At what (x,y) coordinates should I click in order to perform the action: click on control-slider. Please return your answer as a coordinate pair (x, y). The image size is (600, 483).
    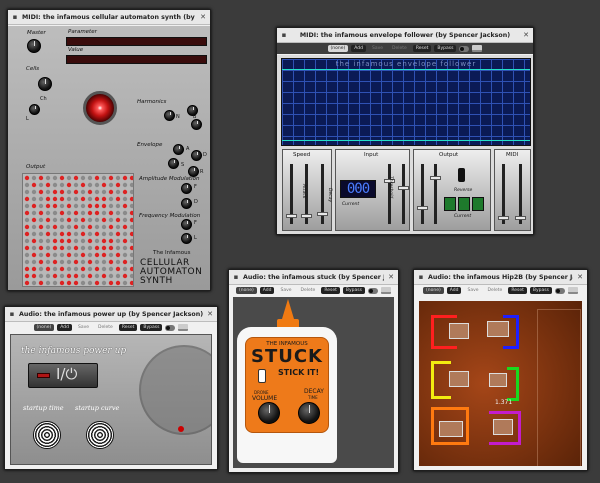
    Looking at the image, I should click on (520, 194).